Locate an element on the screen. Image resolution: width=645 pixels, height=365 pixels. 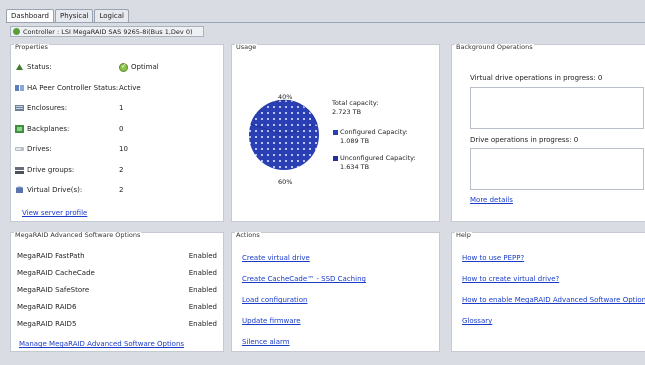
property-row-ha-peer: HA Peer Controller Status: Active is located at coordinates (115, 88).